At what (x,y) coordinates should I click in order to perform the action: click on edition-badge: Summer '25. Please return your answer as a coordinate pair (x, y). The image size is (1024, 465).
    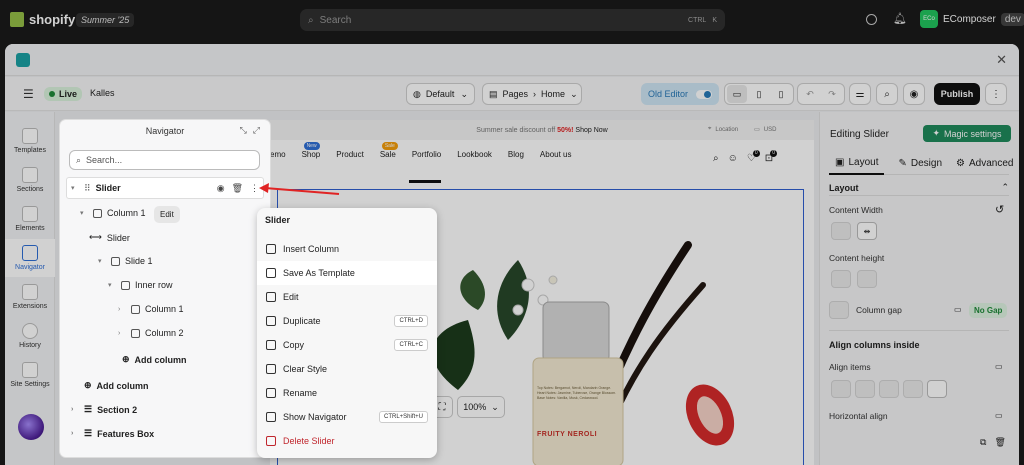
    Looking at the image, I should click on (105, 20).